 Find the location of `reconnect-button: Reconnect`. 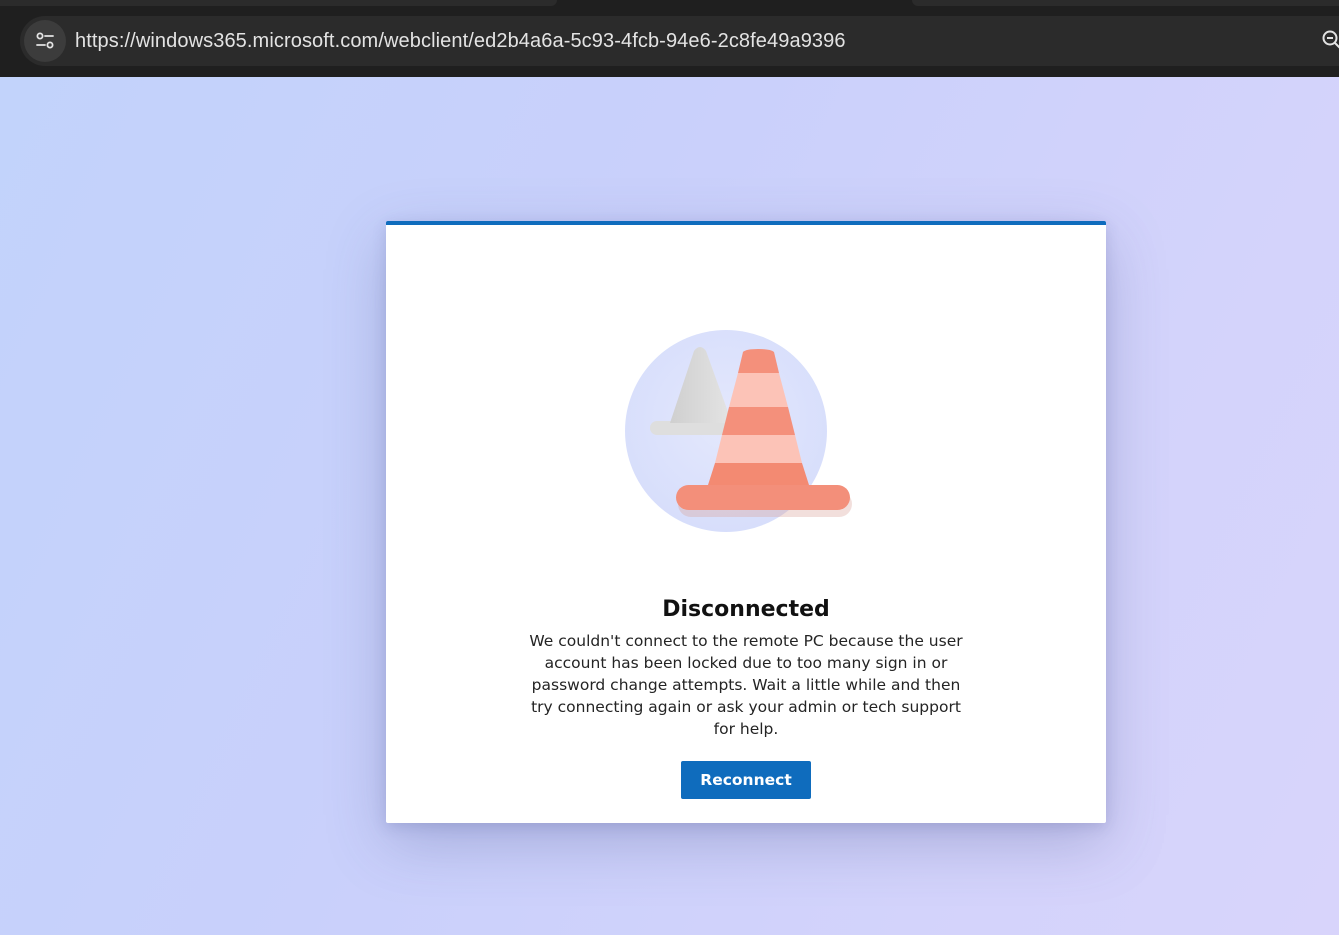

reconnect-button: Reconnect is located at coordinates (746, 780).